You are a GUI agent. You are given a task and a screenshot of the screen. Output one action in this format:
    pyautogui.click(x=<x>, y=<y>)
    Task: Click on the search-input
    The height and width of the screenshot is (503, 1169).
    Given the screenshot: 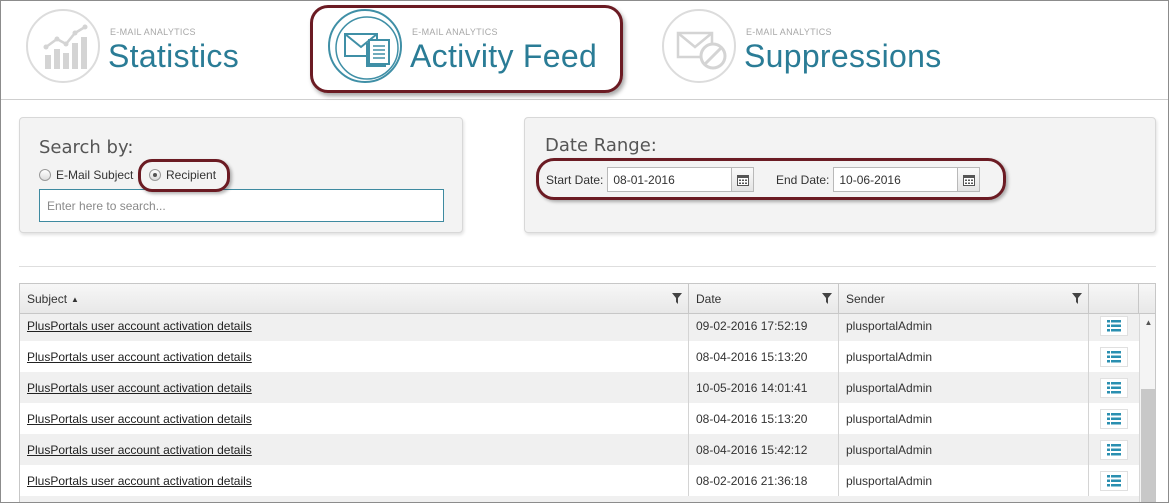 What is the action you would take?
    pyautogui.click(x=241, y=205)
    